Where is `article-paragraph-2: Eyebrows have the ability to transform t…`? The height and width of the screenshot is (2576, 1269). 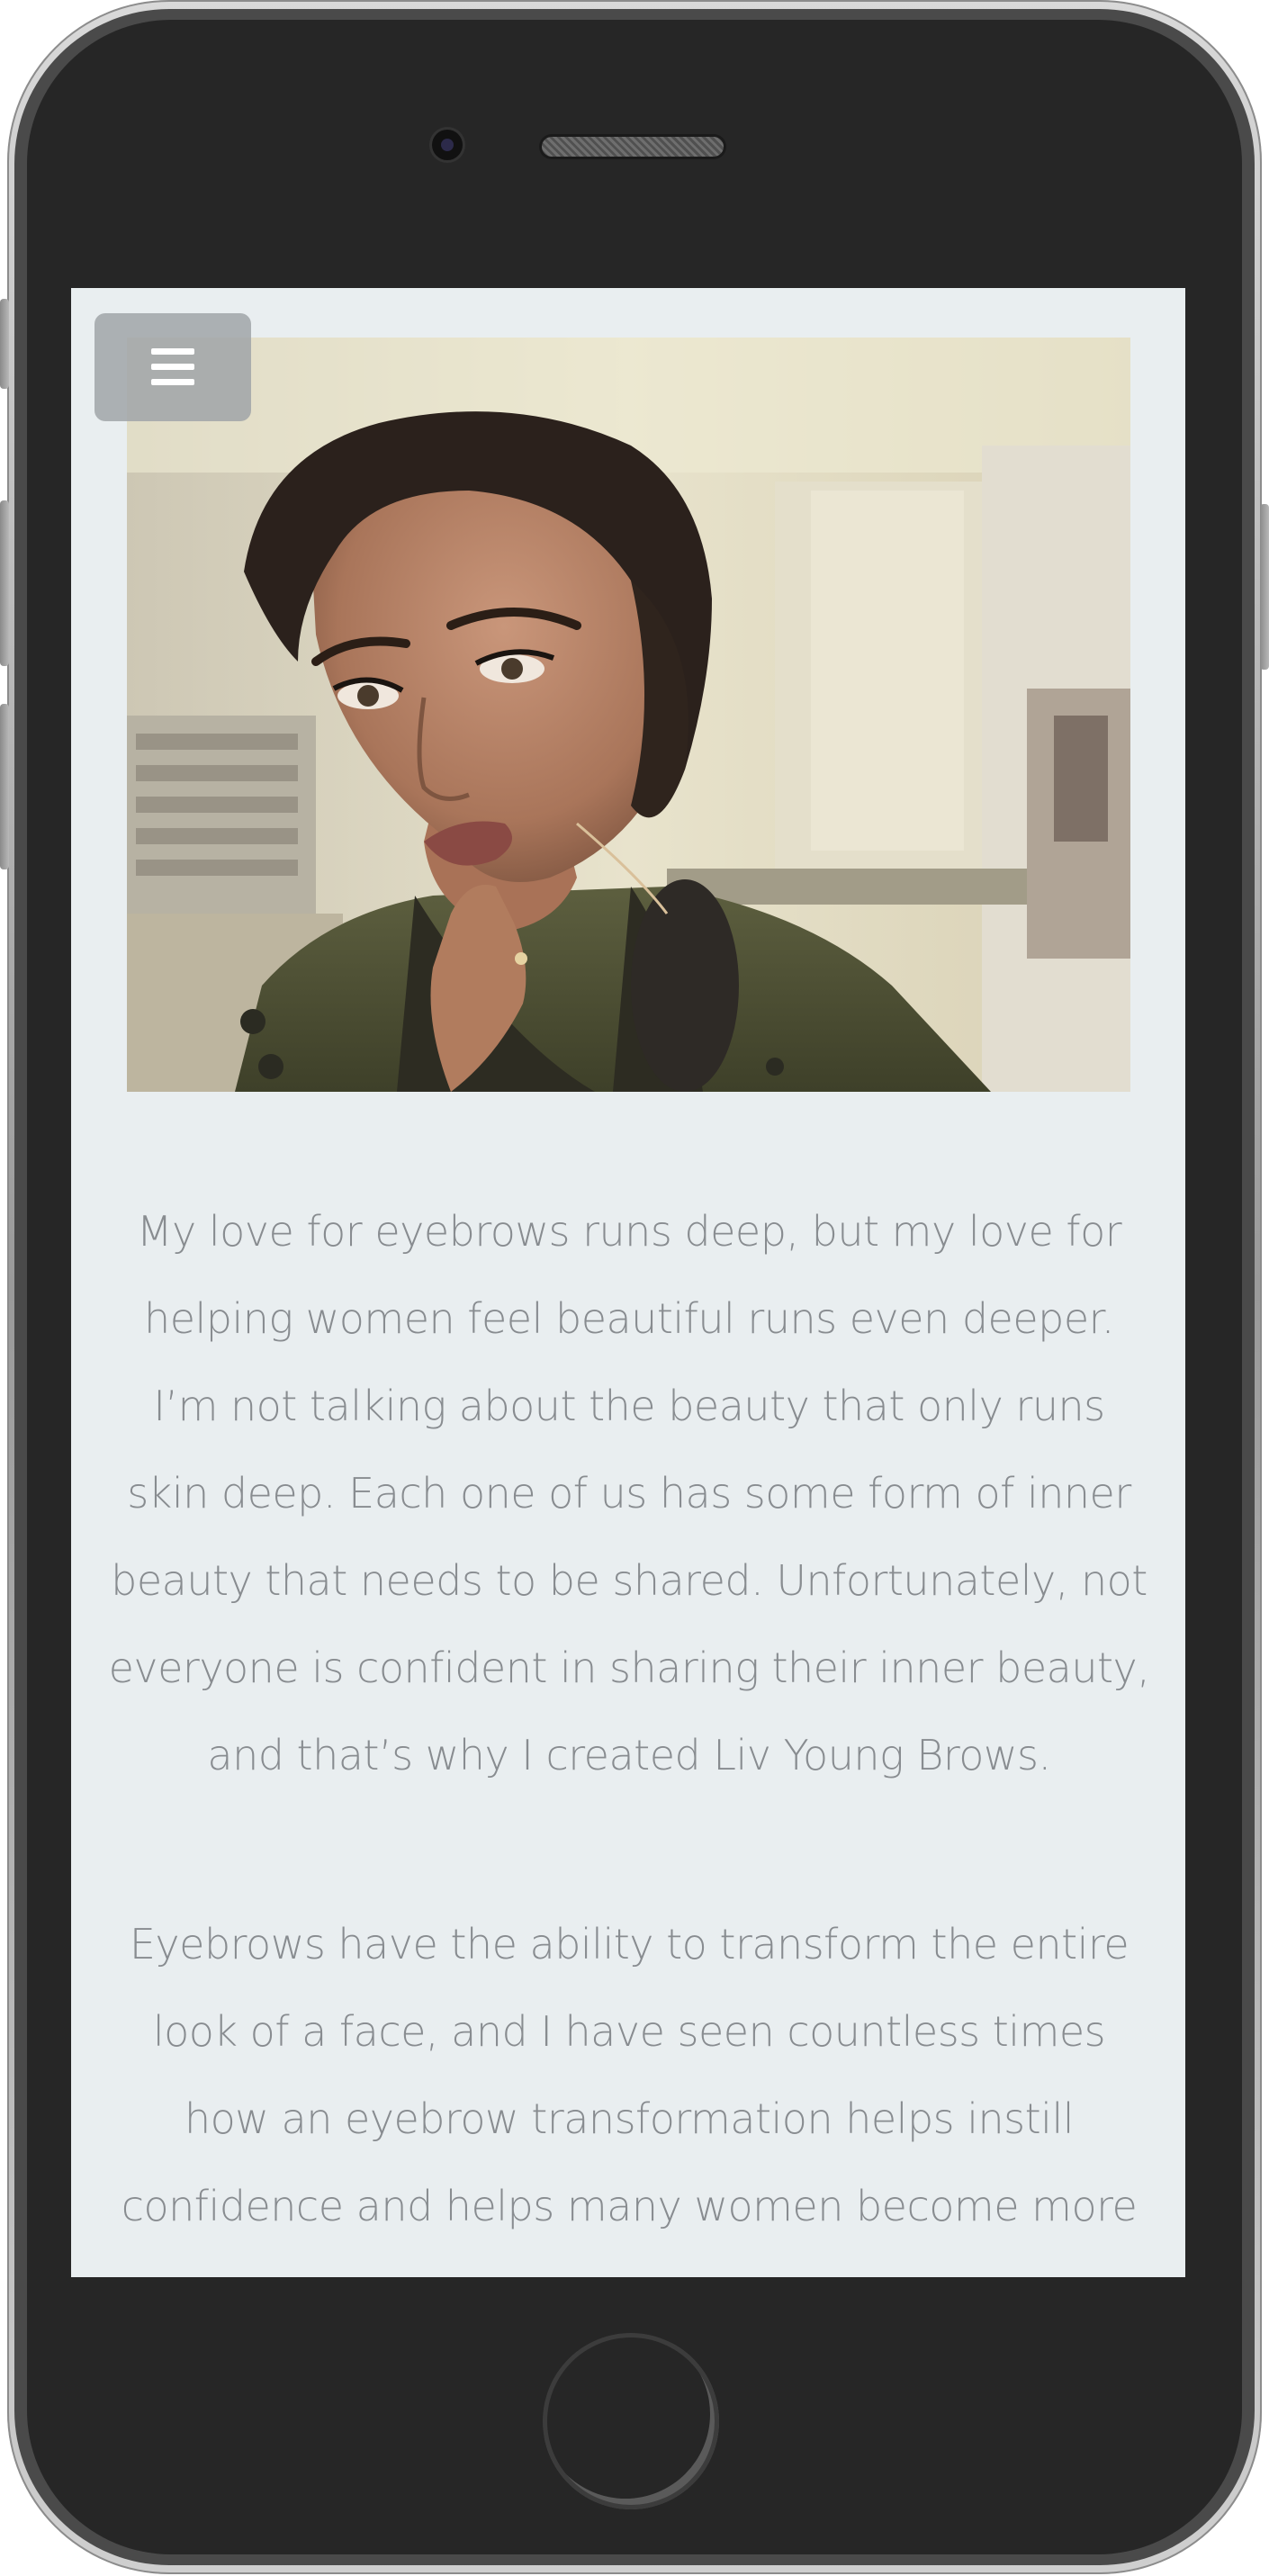 article-paragraph-2: Eyebrows have the ability to transform t… is located at coordinates (629, 2075).